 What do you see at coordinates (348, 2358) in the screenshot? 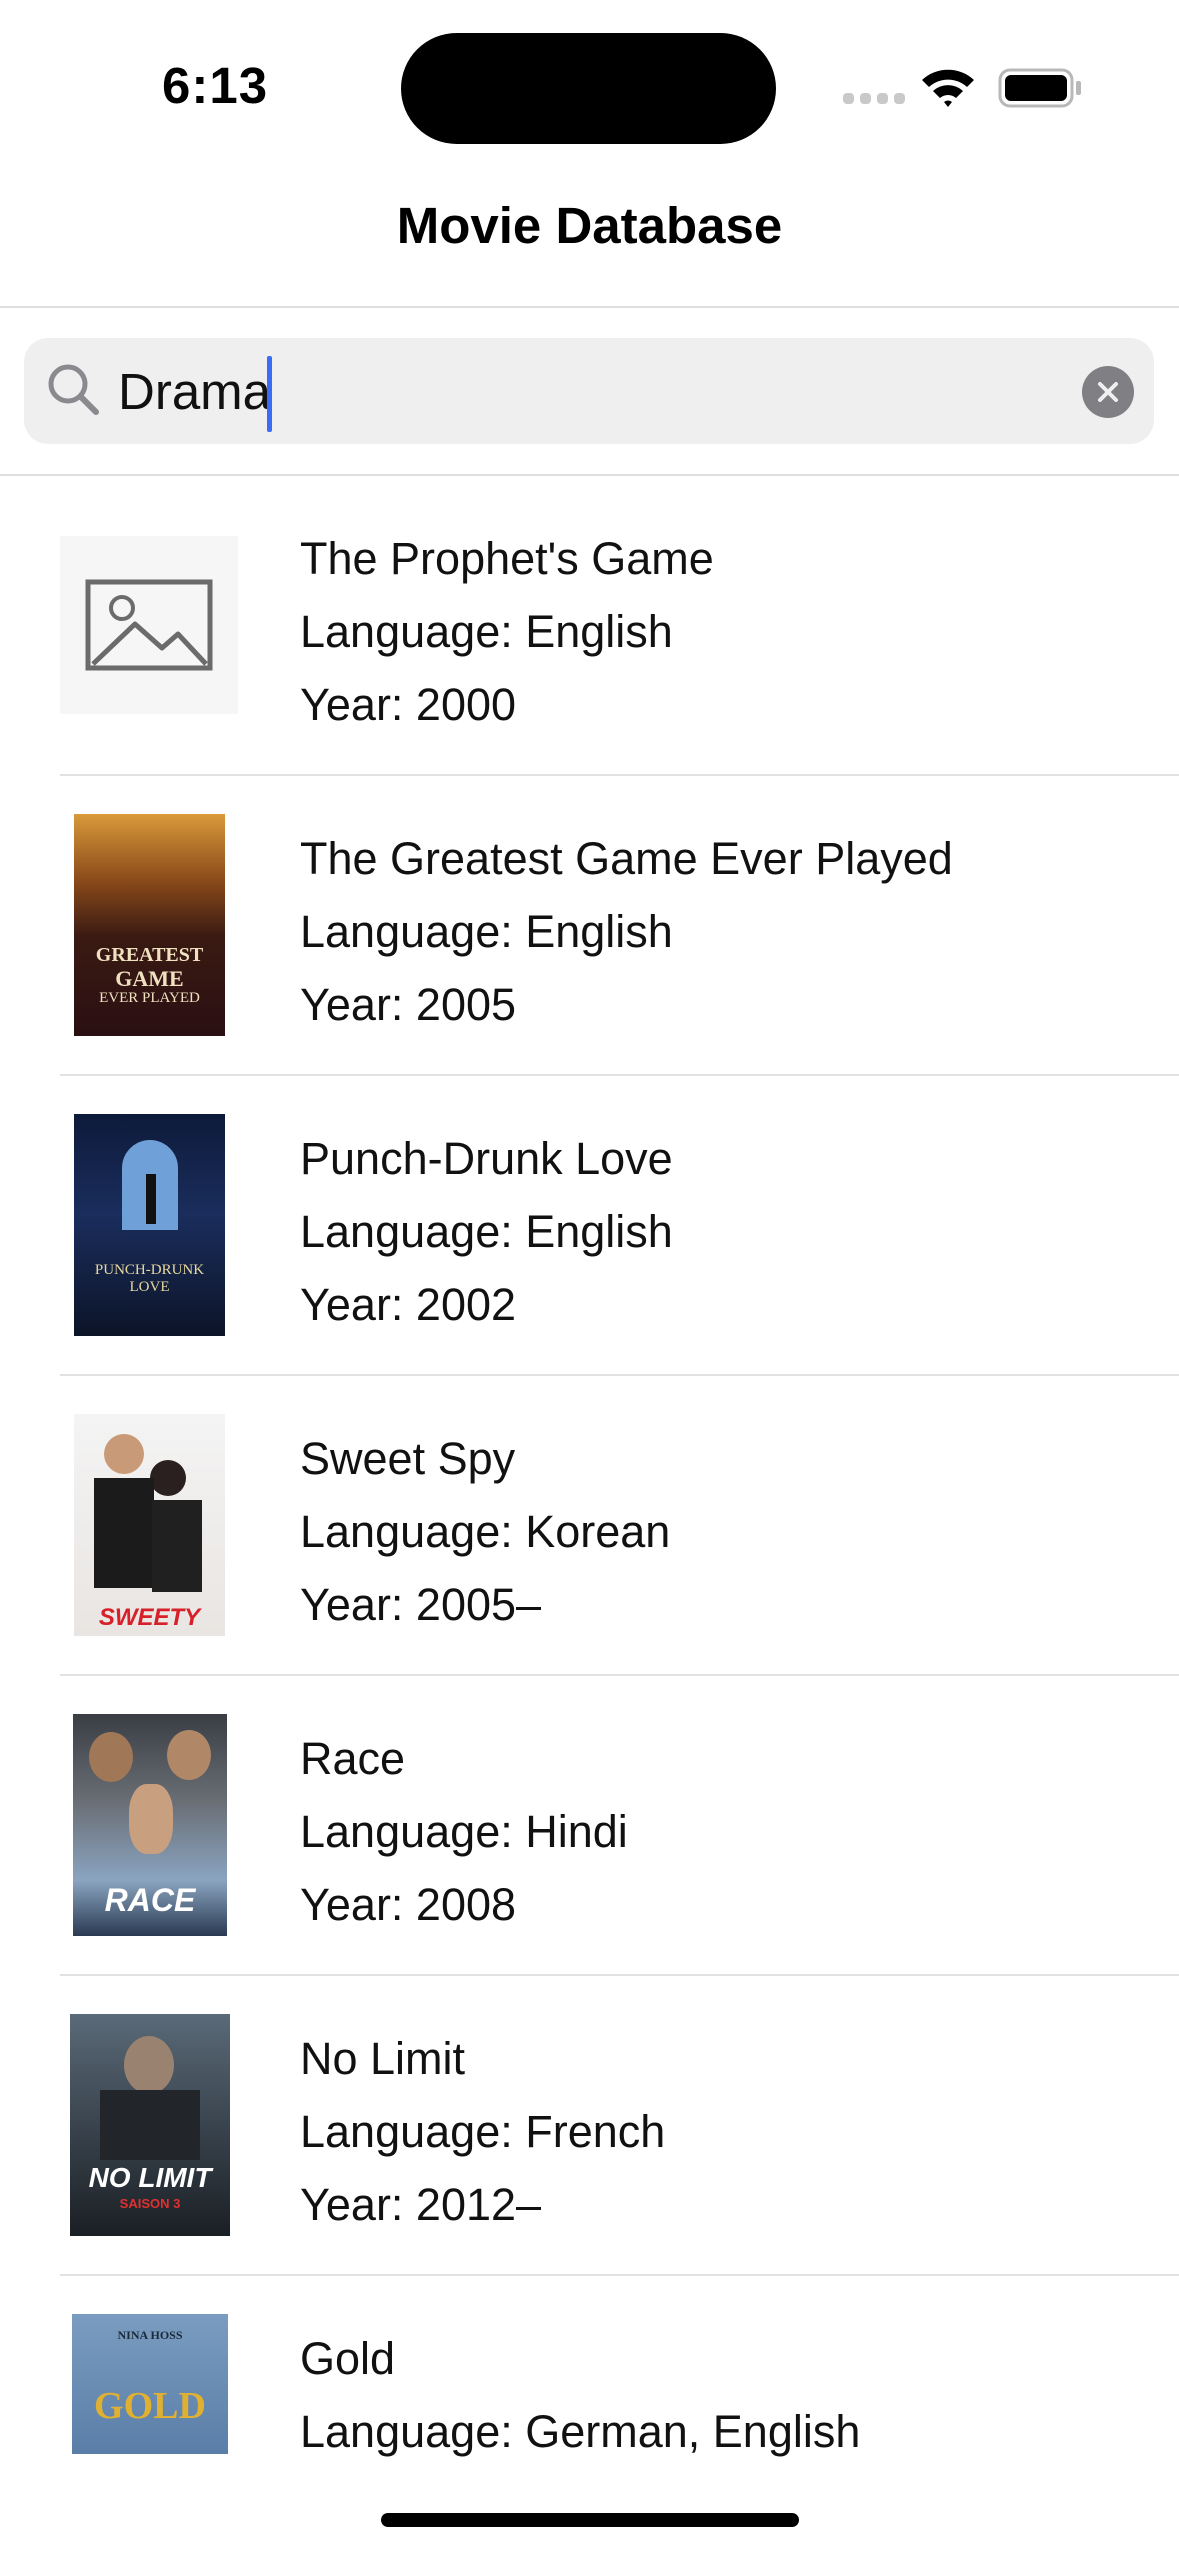
I see `movie-title: Gold` at bounding box center [348, 2358].